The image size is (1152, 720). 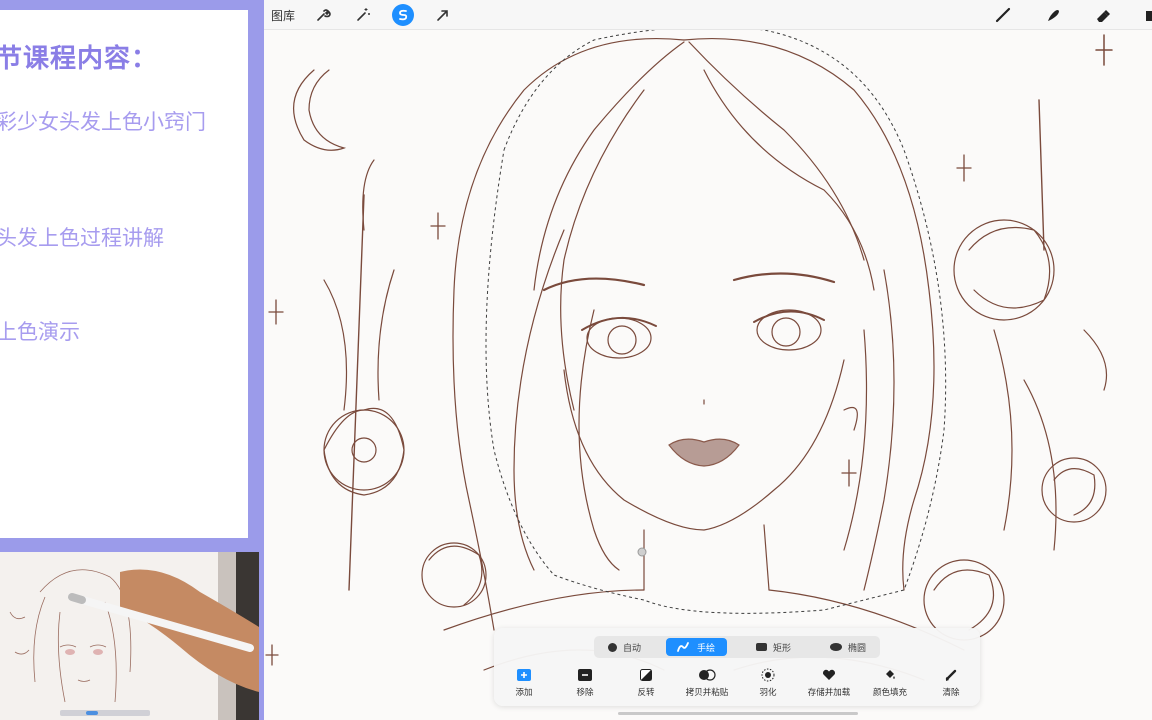 I want to click on feather-icon, so click(x=768, y=675).